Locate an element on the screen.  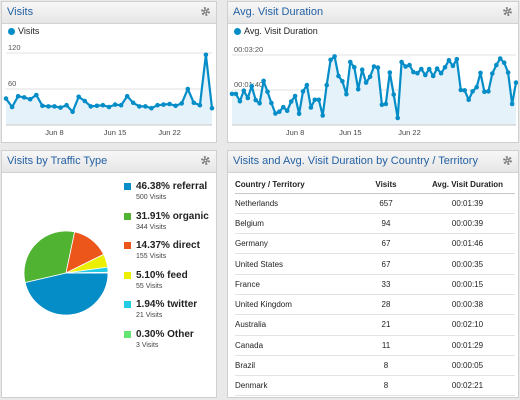
table-row: Netherlands 657 00:01:39 is located at coordinates (375, 203).